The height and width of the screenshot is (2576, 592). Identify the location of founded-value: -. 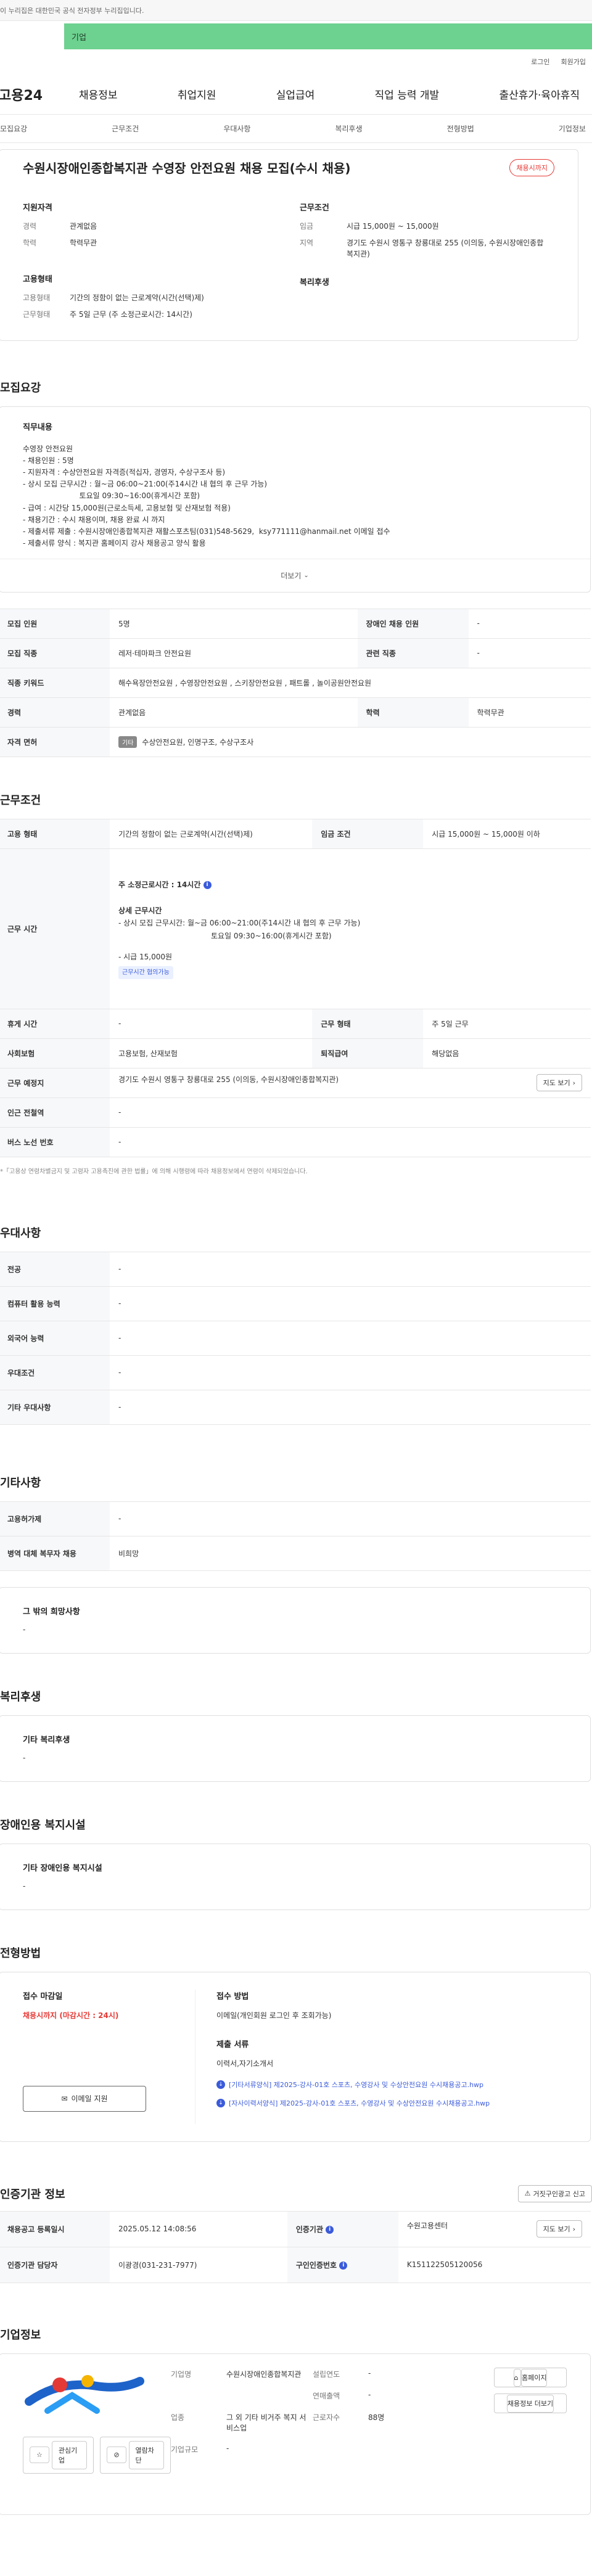
(370, 2372).